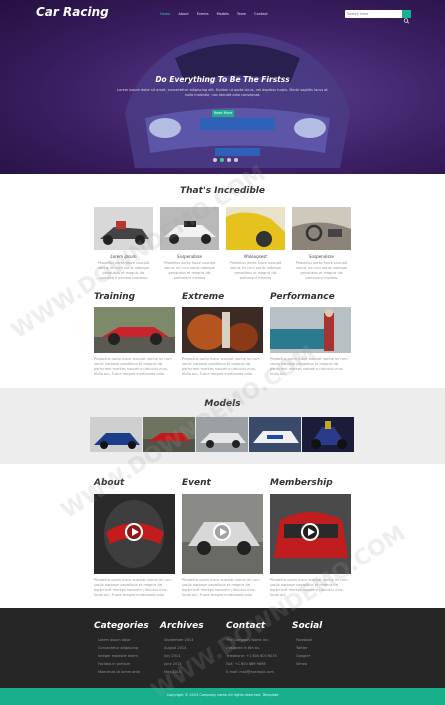  What do you see at coordinates (255, 256) in the screenshot?
I see `feature-name-3: Maleuqsest` at bounding box center [255, 256].